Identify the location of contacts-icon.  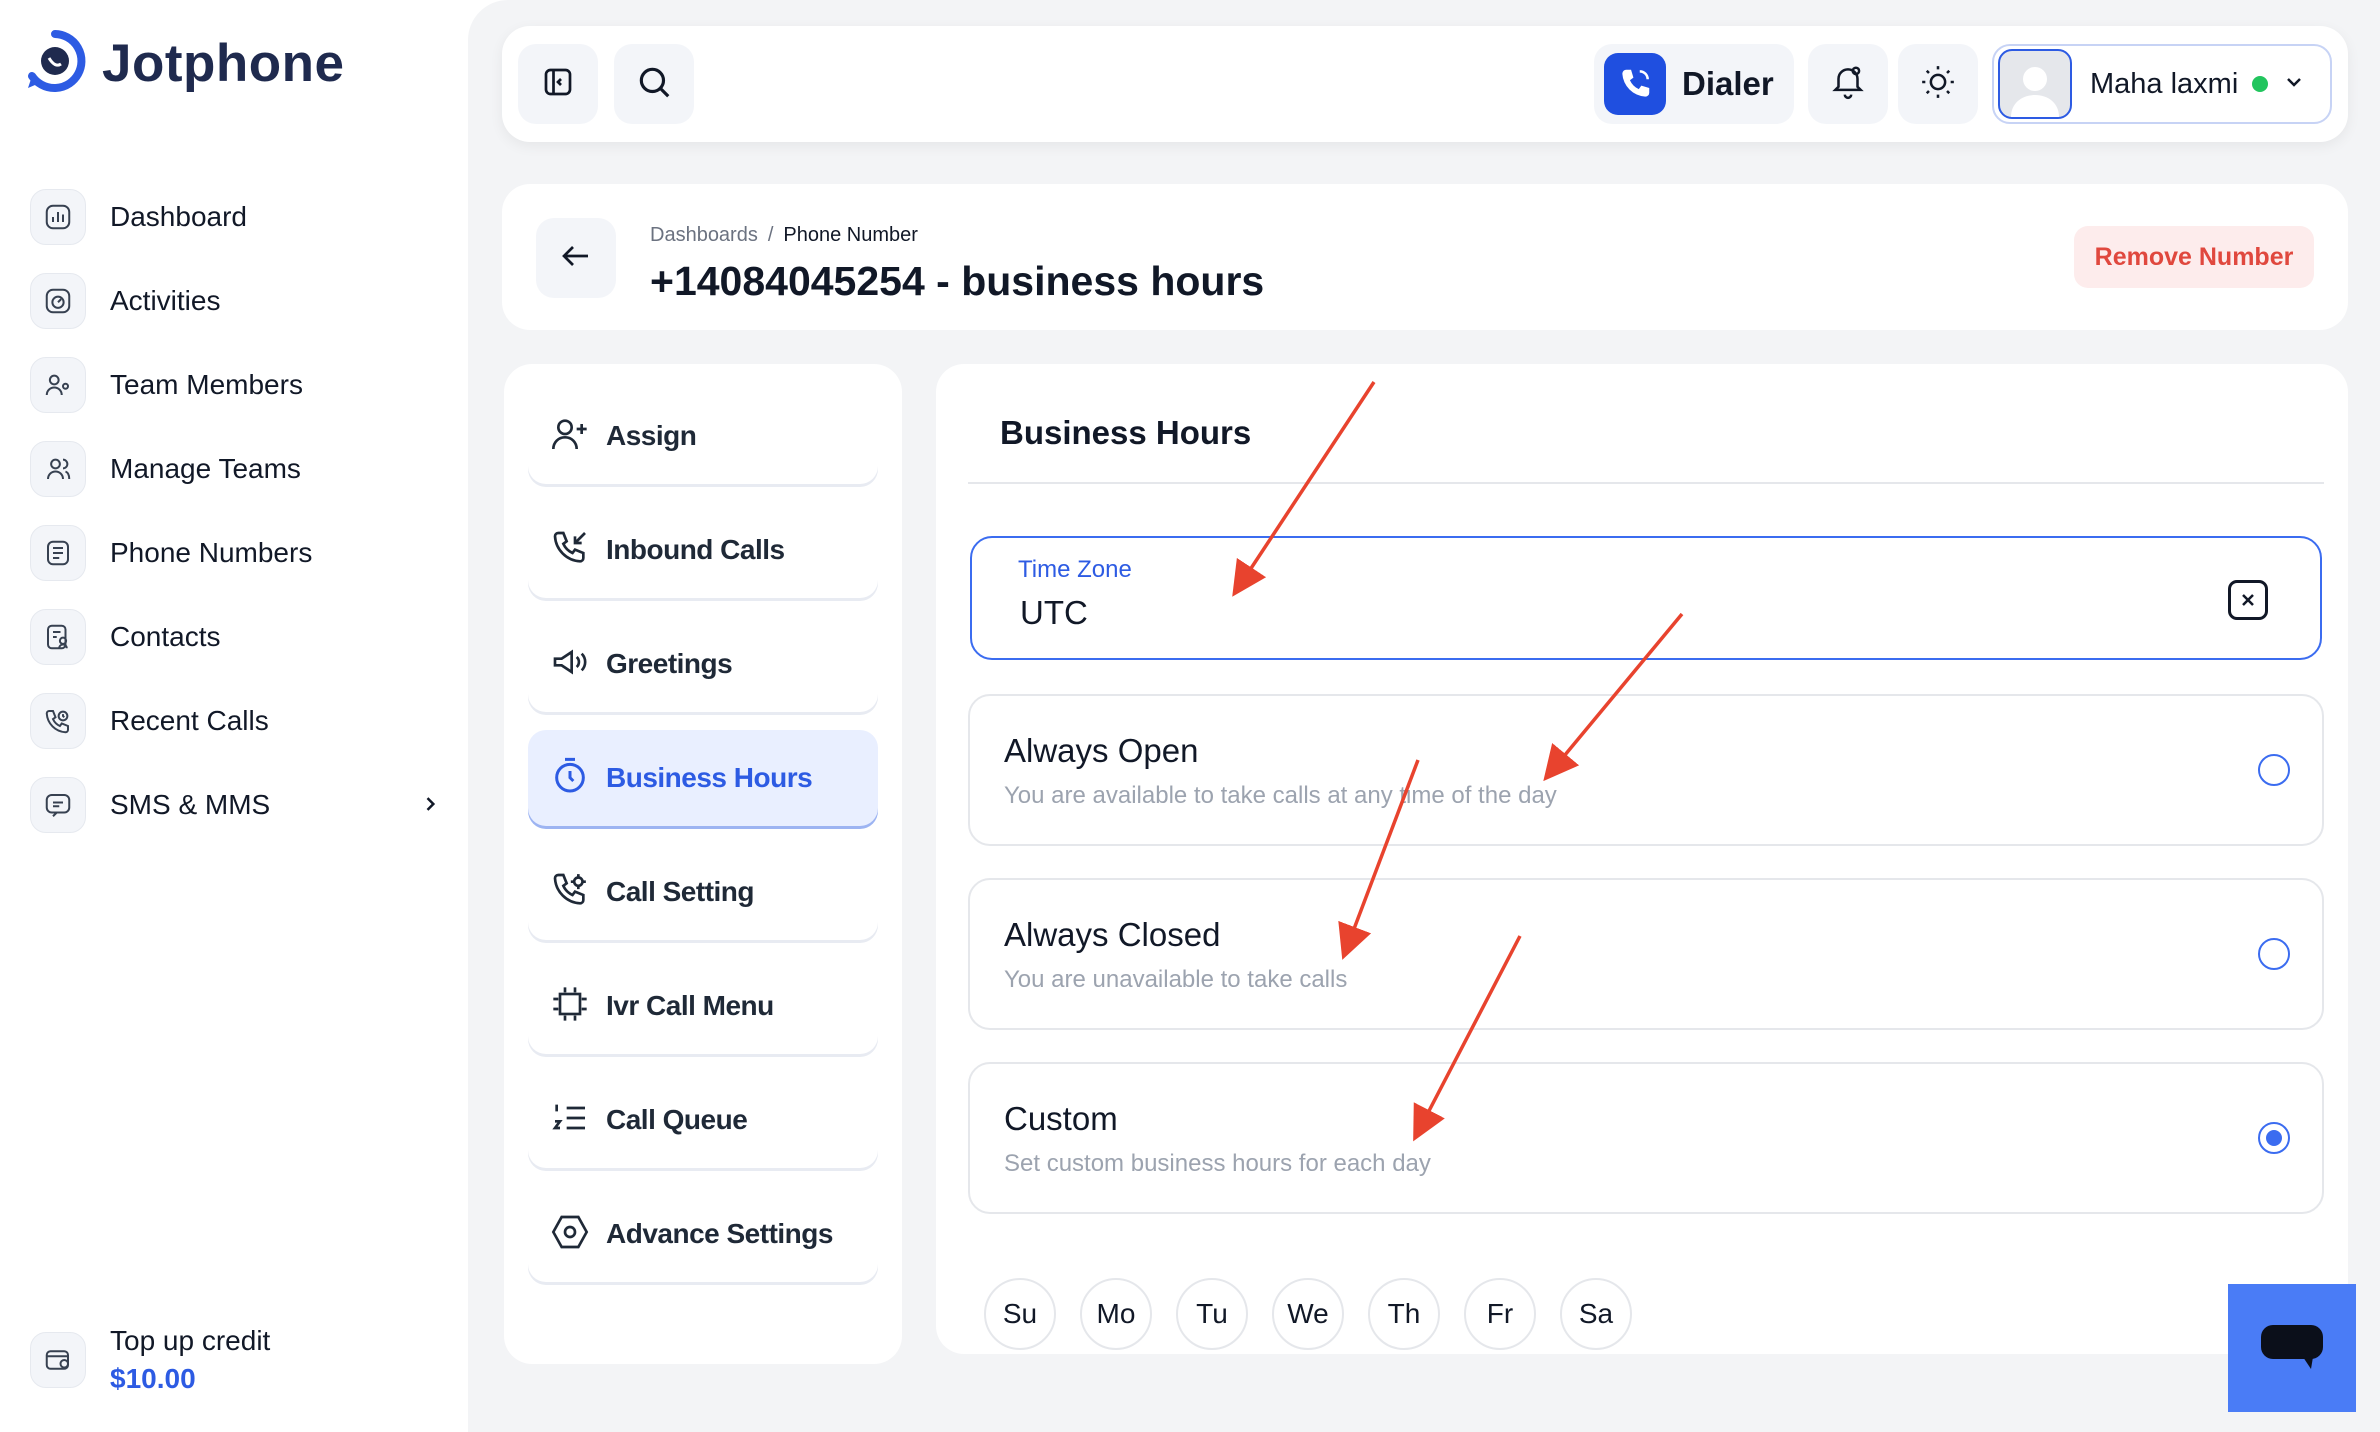
(58, 637).